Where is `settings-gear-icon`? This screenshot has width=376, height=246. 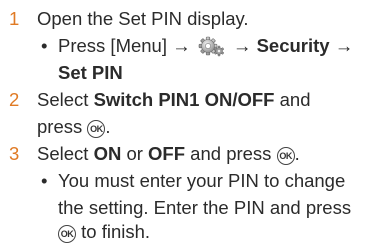 settings-gear-icon is located at coordinates (211, 46).